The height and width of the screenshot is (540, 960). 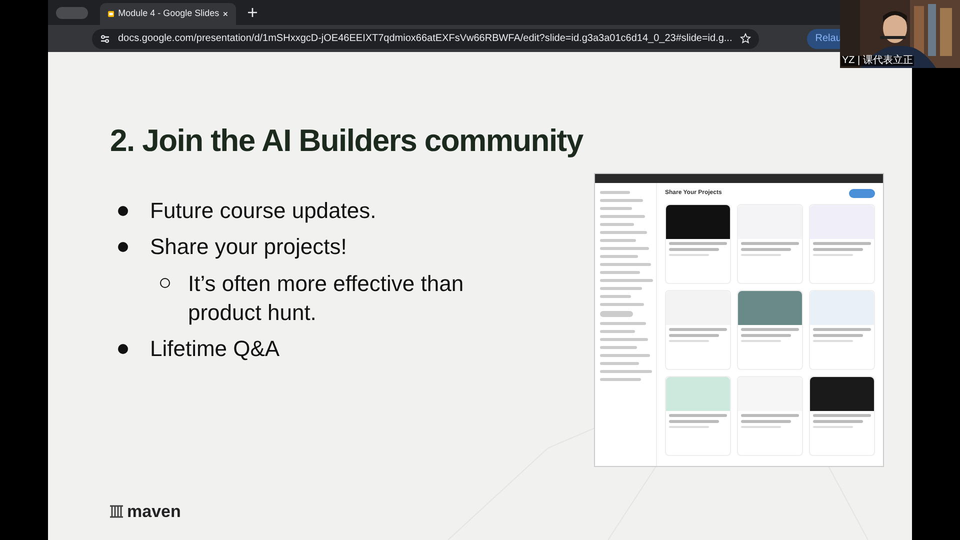 I want to click on maven-logo: maven, so click(x=154, y=511).